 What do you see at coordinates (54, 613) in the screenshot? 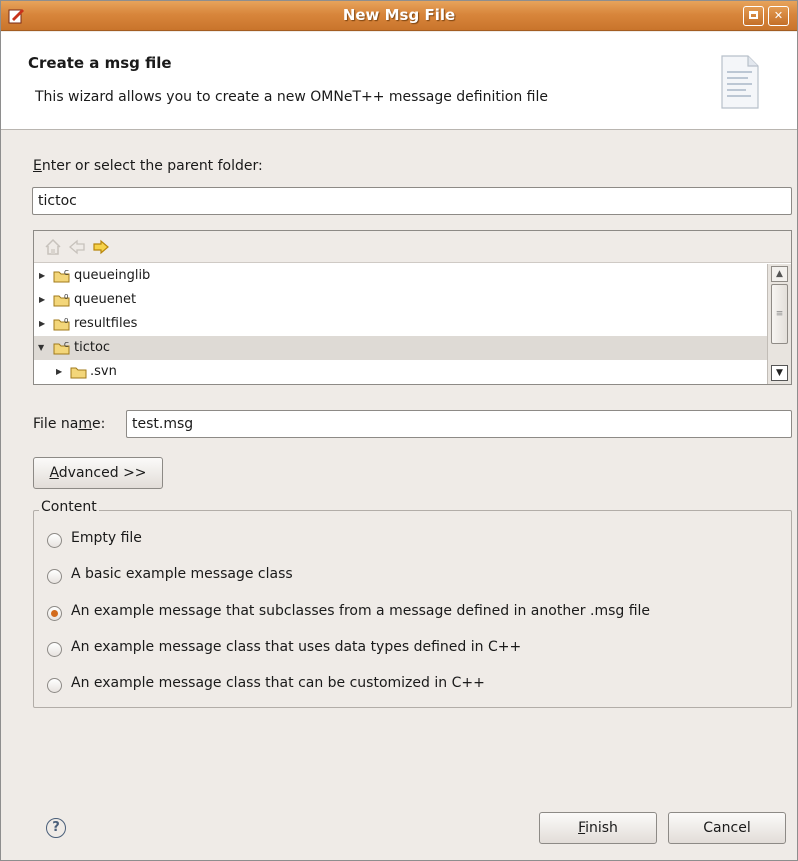
I see `radio-button-selected` at bounding box center [54, 613].